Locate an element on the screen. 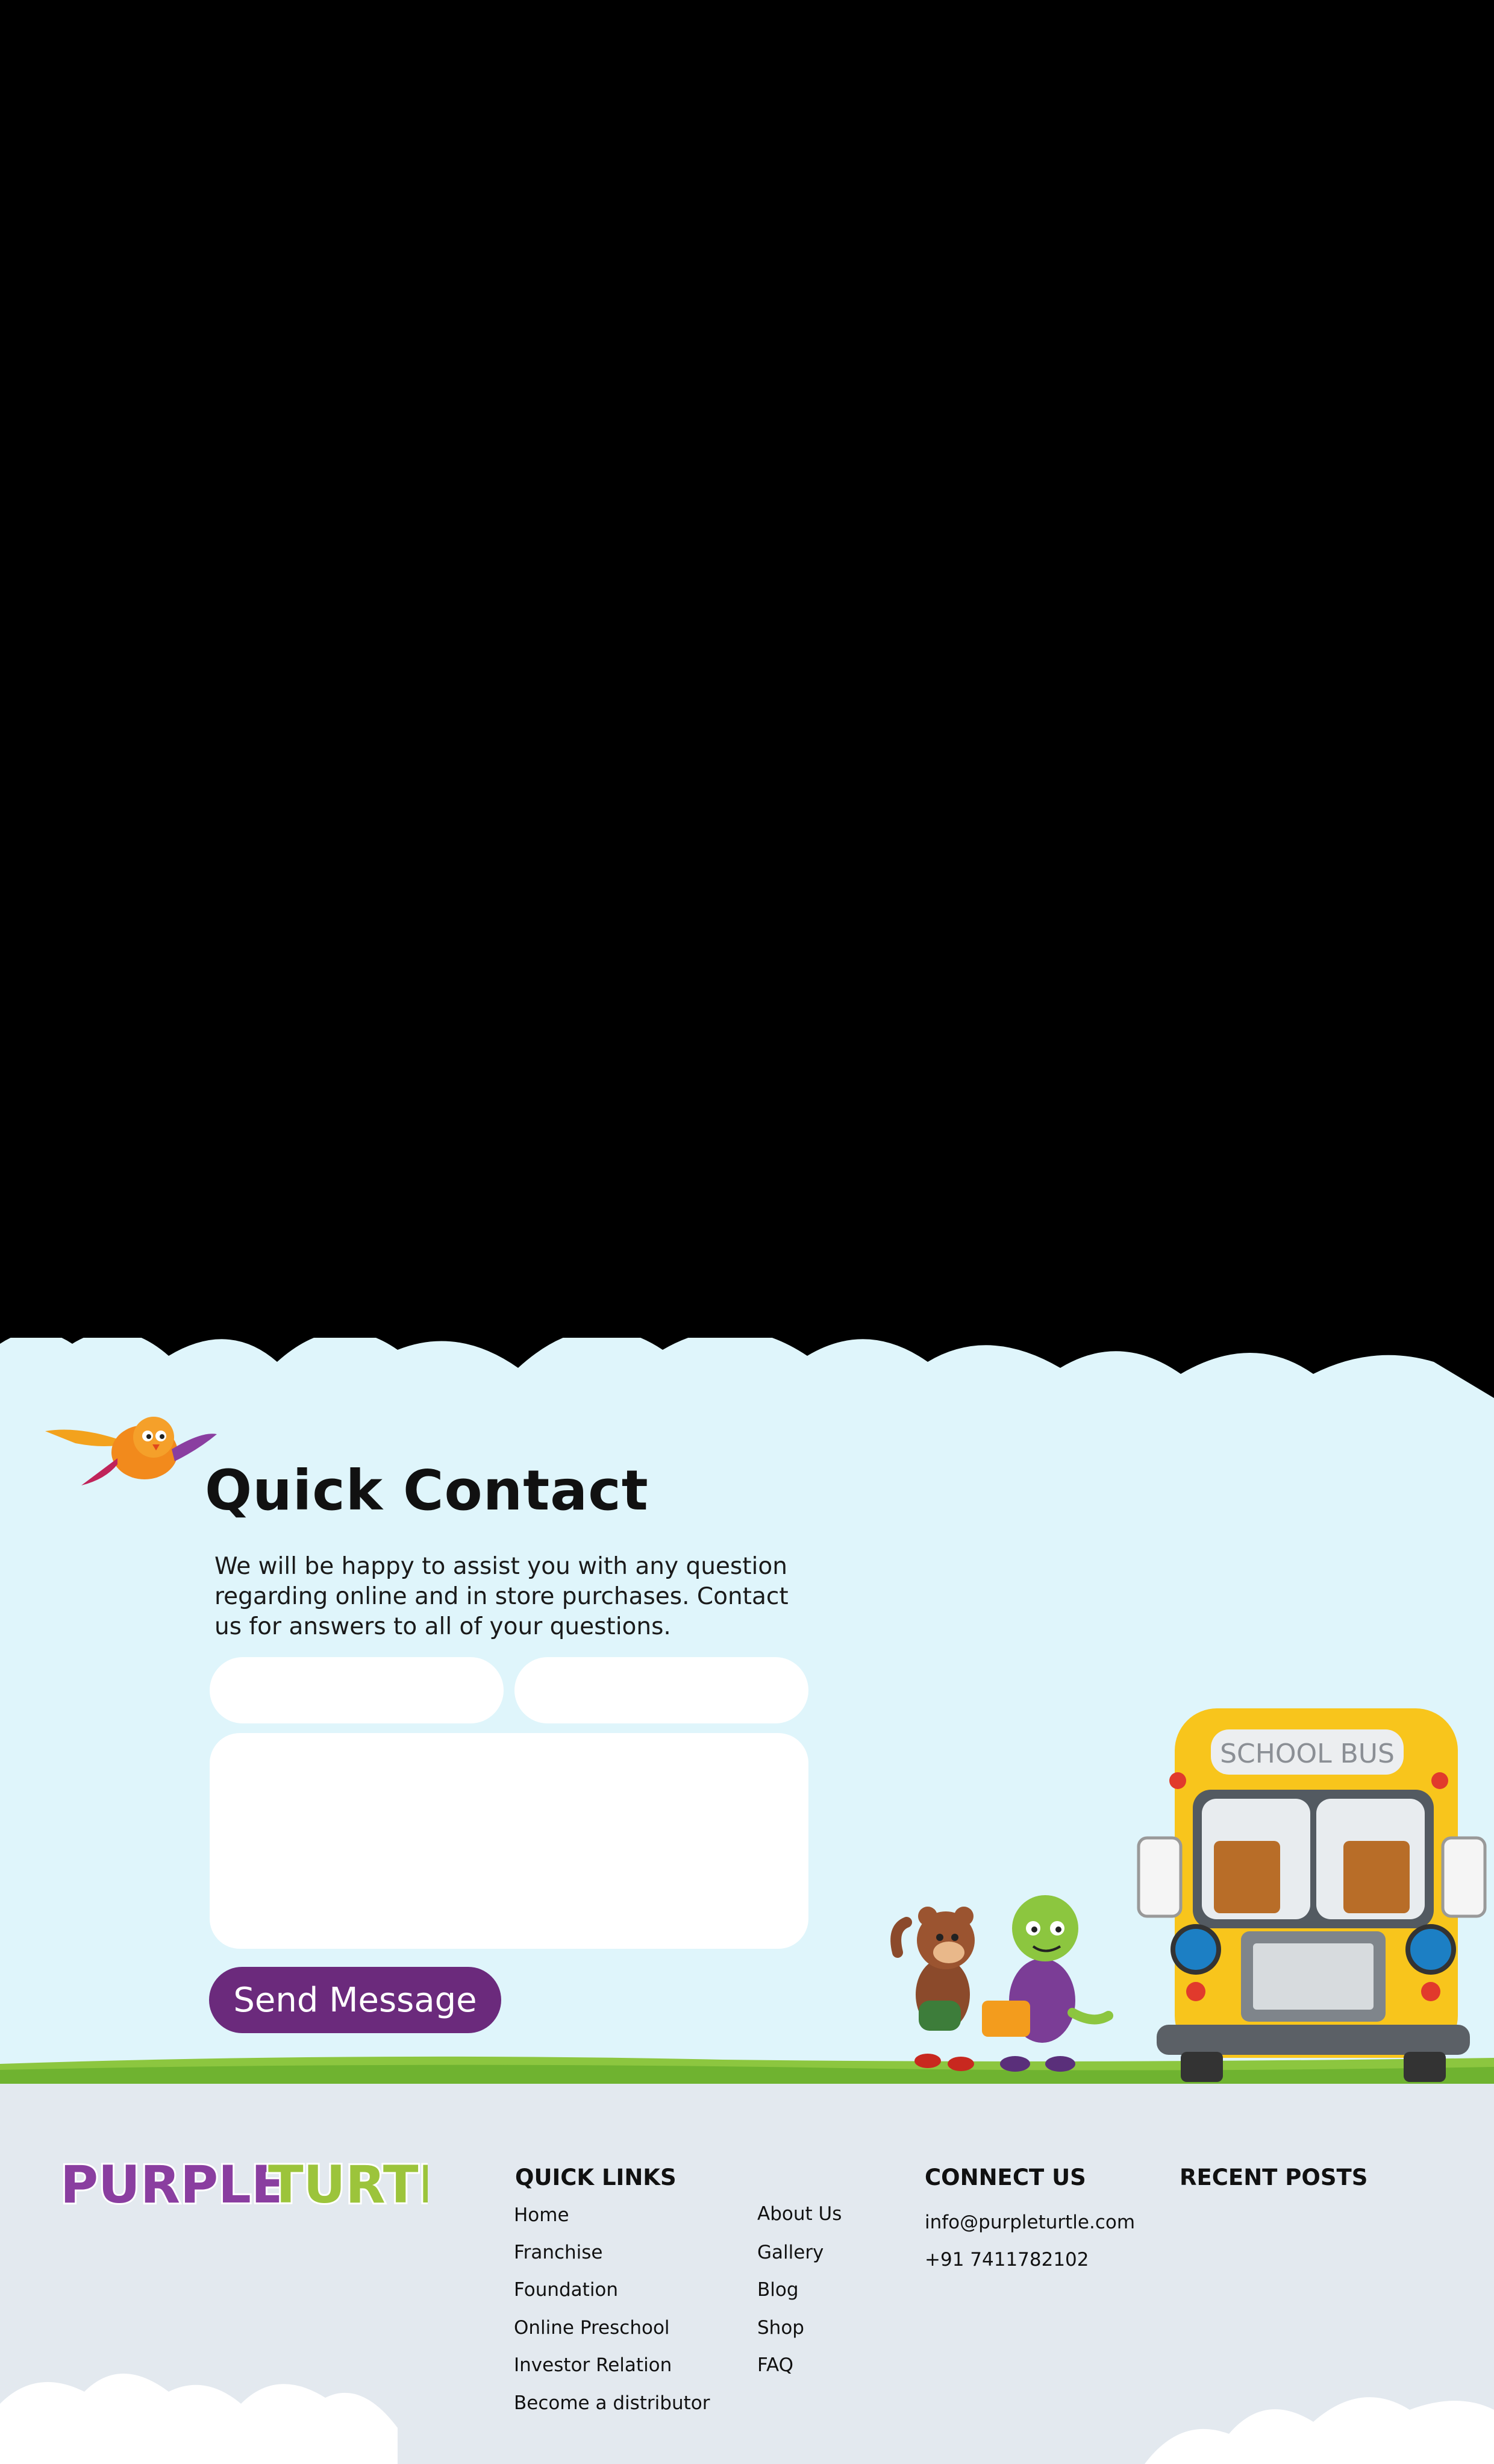 This screenshot has width=1494, height=2464. footer-link-investor-relation: Investor Relation is located at coordinates (593, 2365).